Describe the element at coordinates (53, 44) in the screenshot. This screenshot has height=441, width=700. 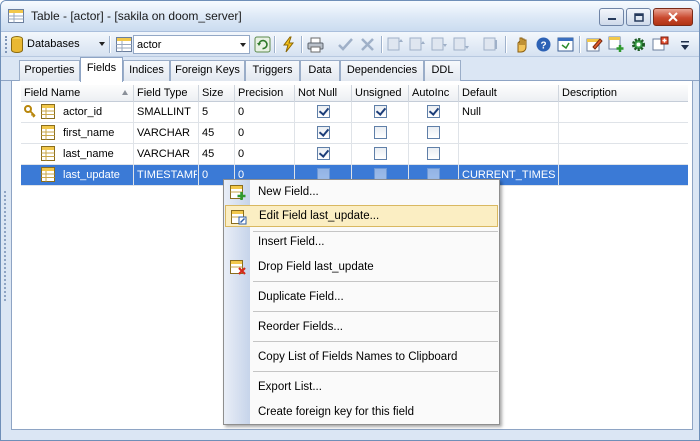
I see `databases-dropdown: Databases` at that location.